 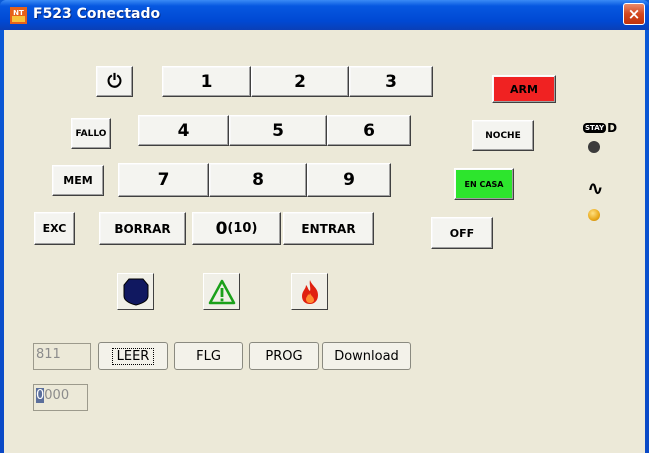 I want to click on fire-panic-button, so click(x=309, y=291).